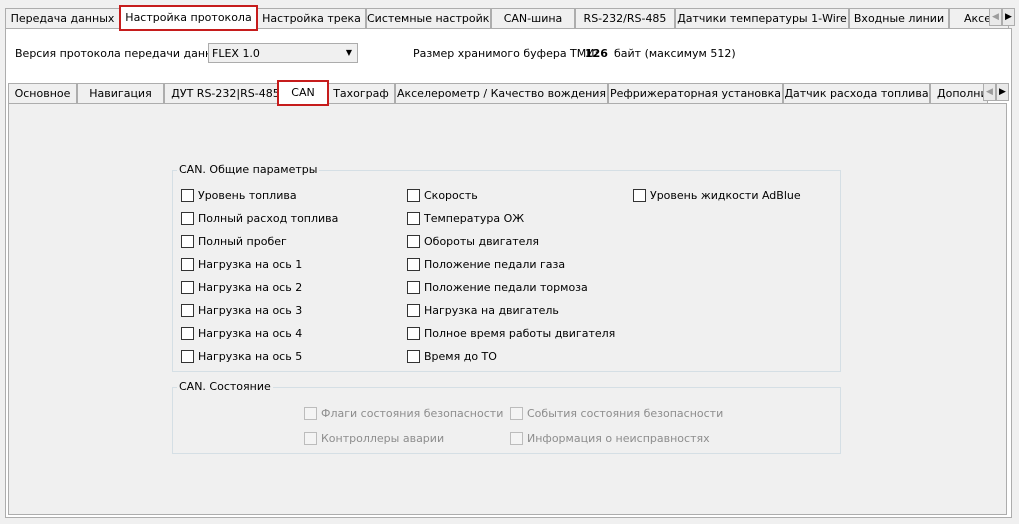  What do you see at coordinates (283, 53) in the screenshot?
I see `protocol-version-select: FLEX 1.0 ▼` at bounding box center [283, 53].